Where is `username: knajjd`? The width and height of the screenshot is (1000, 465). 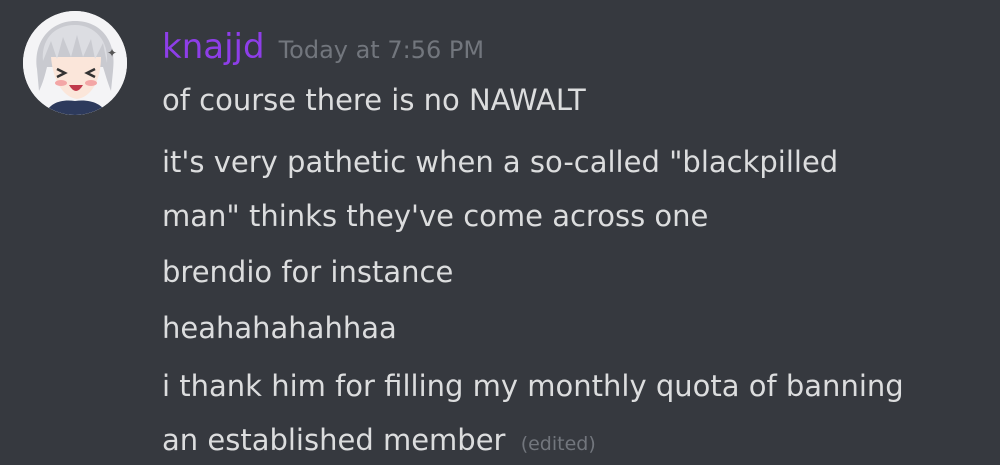 username: knajjd is located at coordinates (213, 47).